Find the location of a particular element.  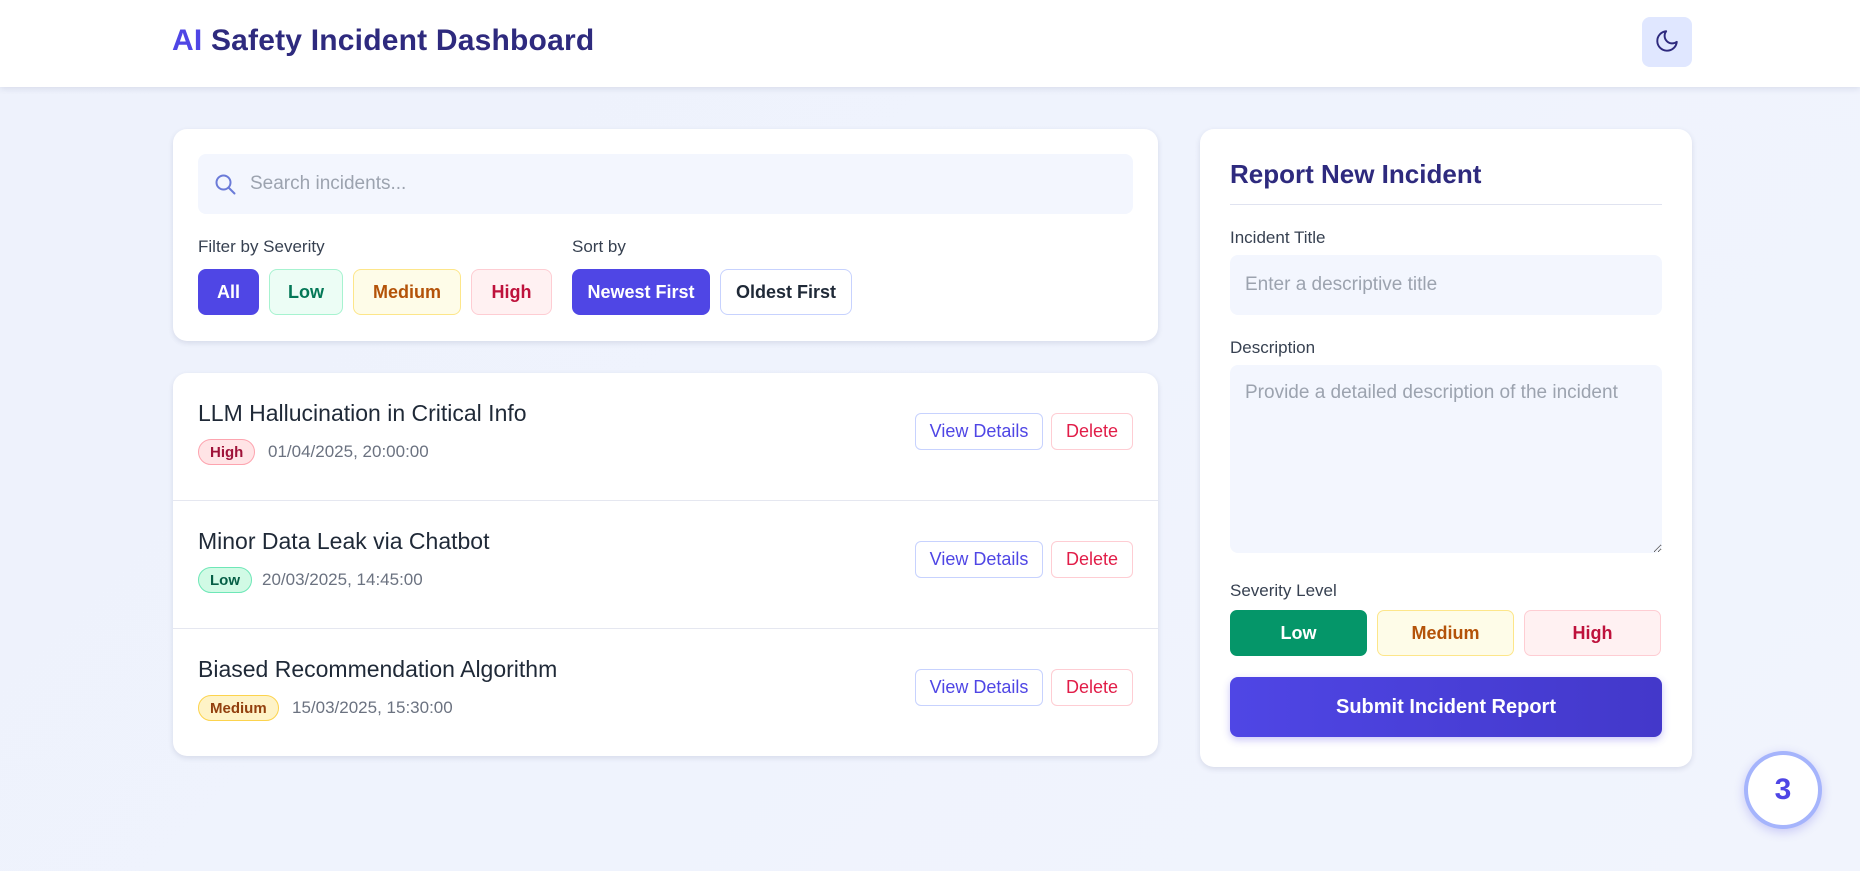

form-divider is located at coordinates (1446, 204).